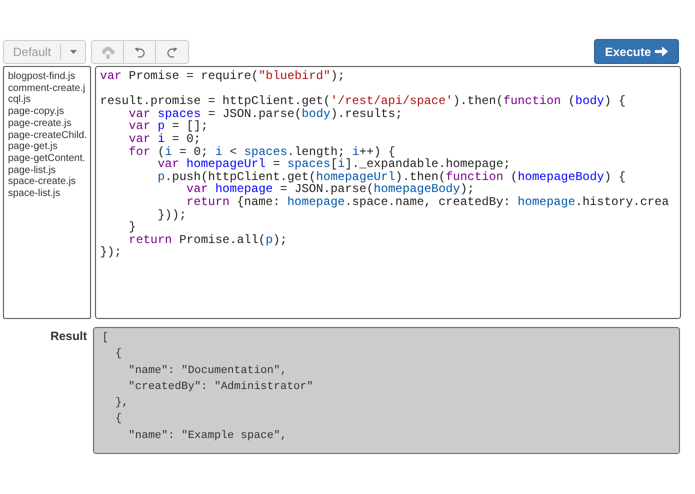 This screenshot has width=695, height=494. Describe the element at coordinates (265, 114) in the screenshot. I see `code-line: var spaces = JSON.parse(body).results;` at that location.